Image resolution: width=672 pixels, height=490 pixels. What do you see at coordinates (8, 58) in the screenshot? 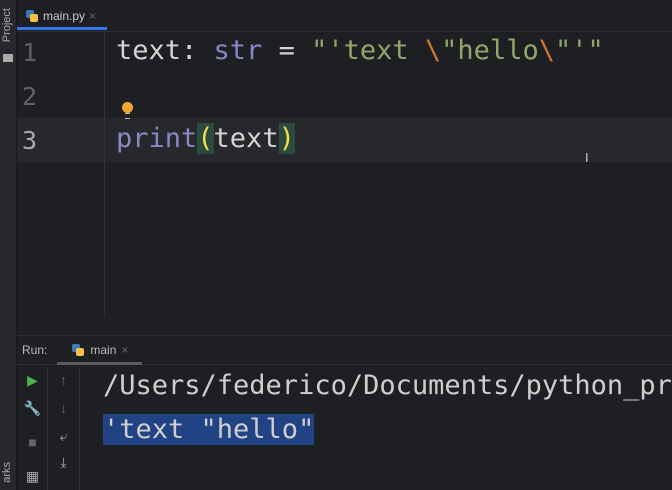
I see `folder-icon` at bounding box center [8, 58].